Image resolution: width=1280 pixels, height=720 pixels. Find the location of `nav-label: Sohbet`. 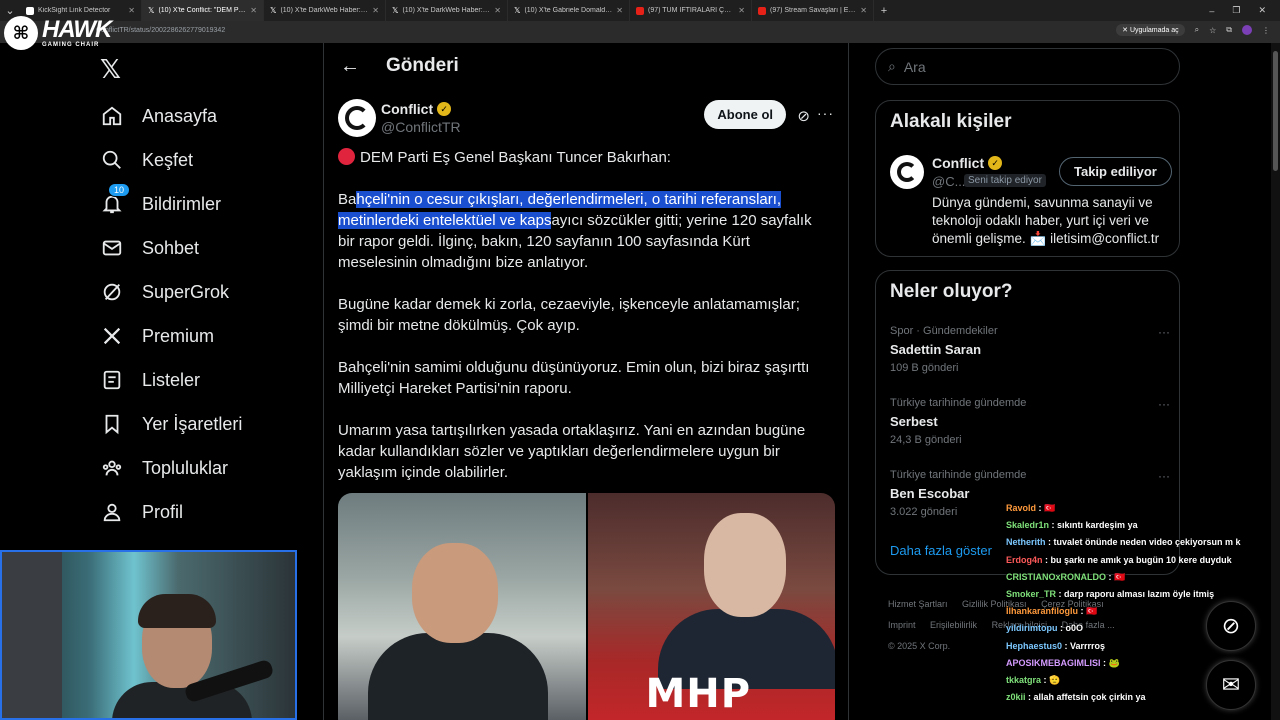

nav-label: Sohbet is located at coordinates (171, 247).